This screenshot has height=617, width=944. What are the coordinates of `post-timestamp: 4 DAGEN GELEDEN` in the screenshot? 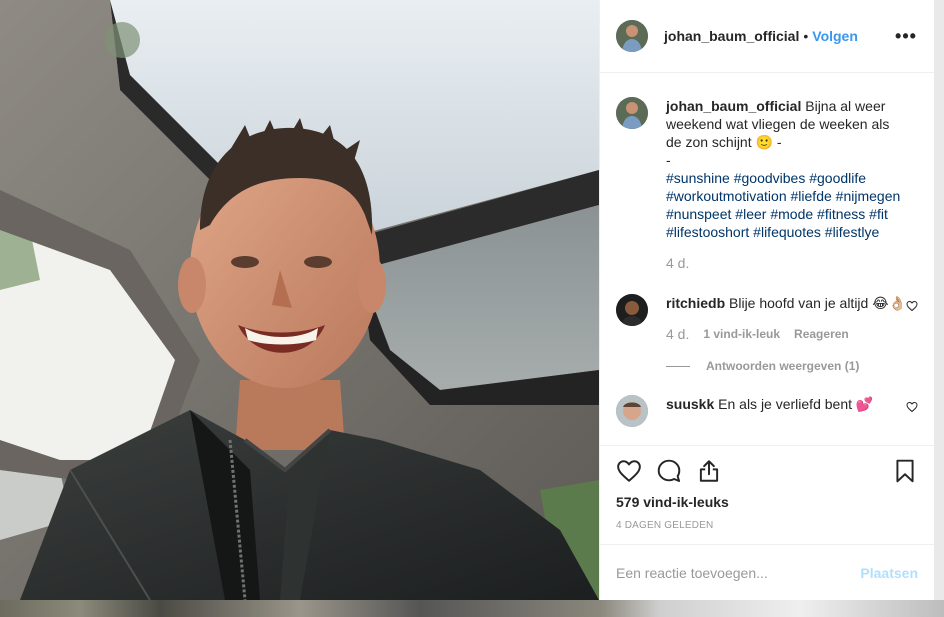 It's located at (767, 532).